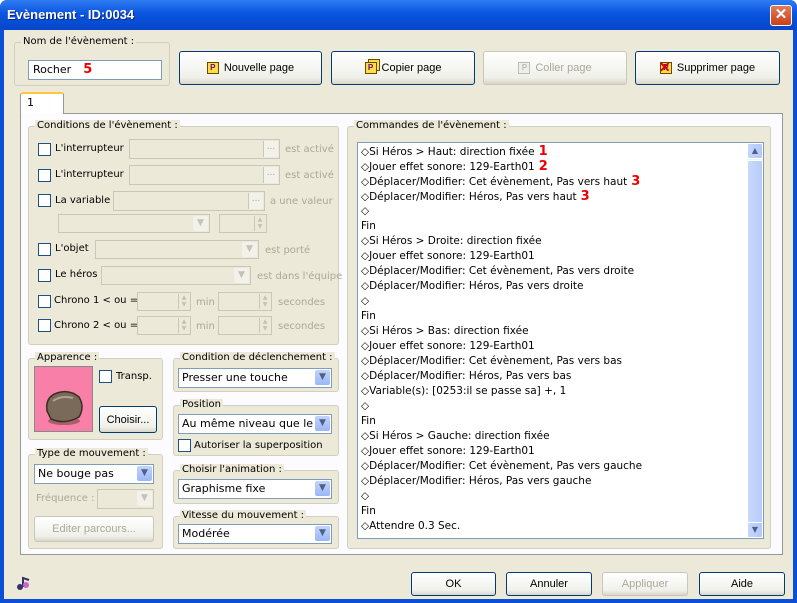  Describe the element at coordinates (243, 223) in the screenshot. I see `variable-value-spinner: ▲ ▼` at that location.